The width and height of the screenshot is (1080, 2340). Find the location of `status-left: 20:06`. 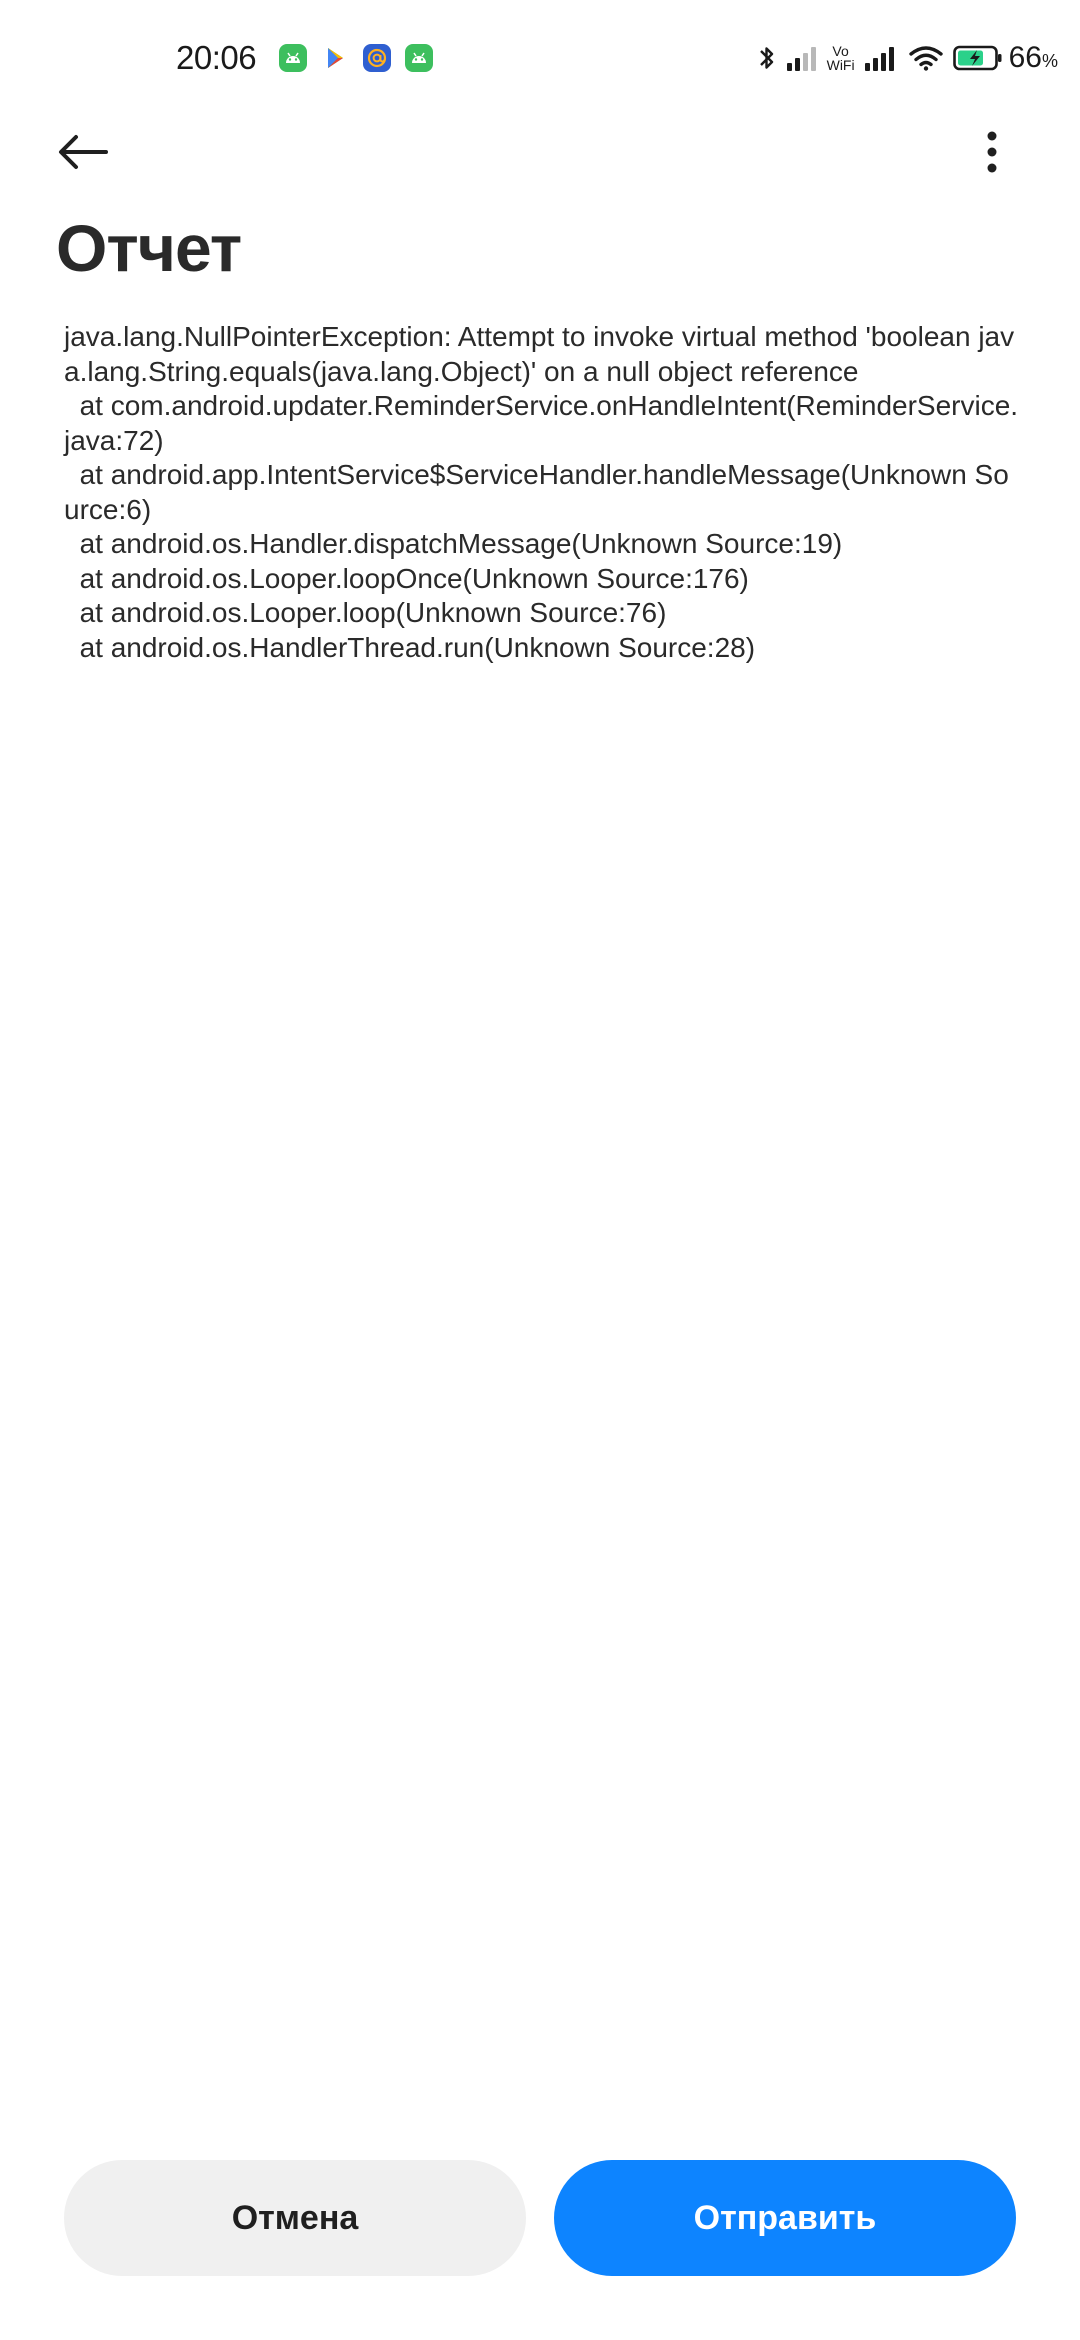

status-left: 20:06 is located at coordinates (305, 58).